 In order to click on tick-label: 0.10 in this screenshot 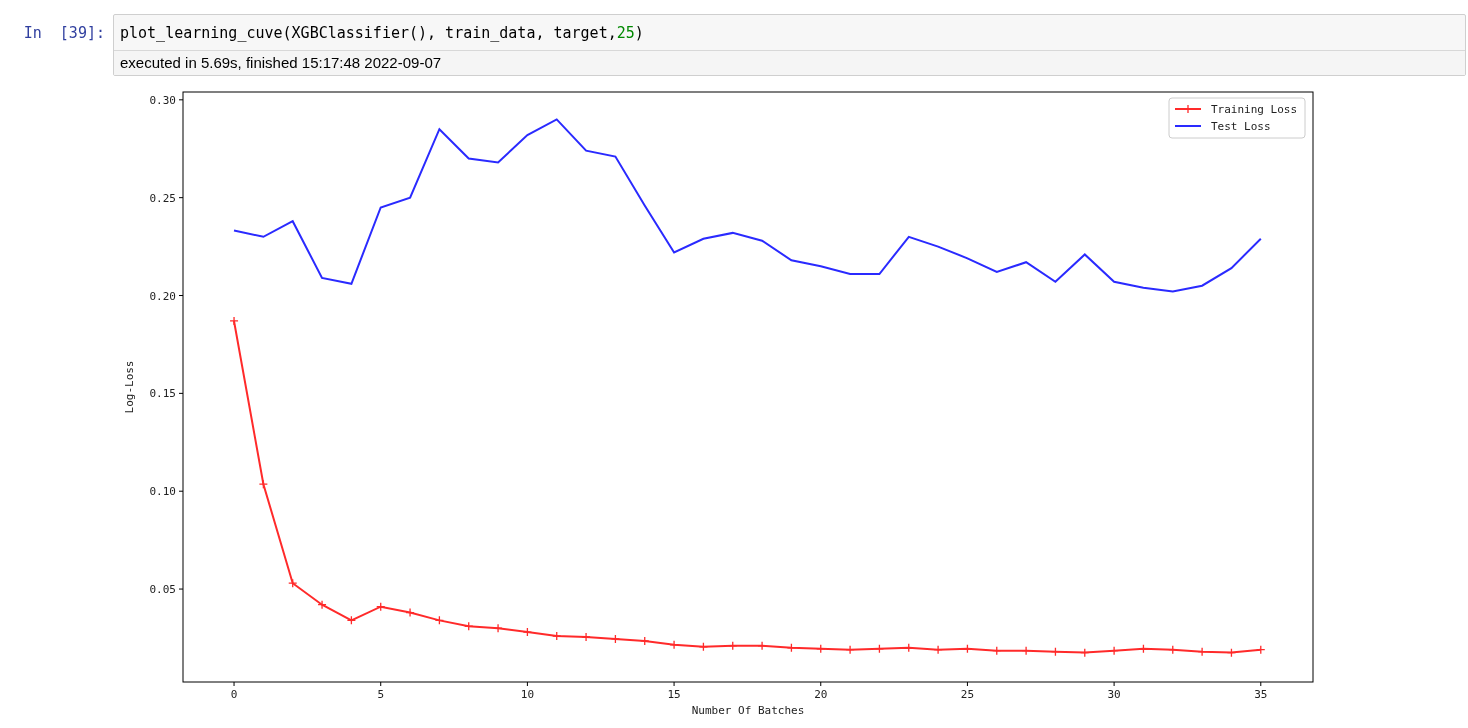, I will do `click(162, 492)`.